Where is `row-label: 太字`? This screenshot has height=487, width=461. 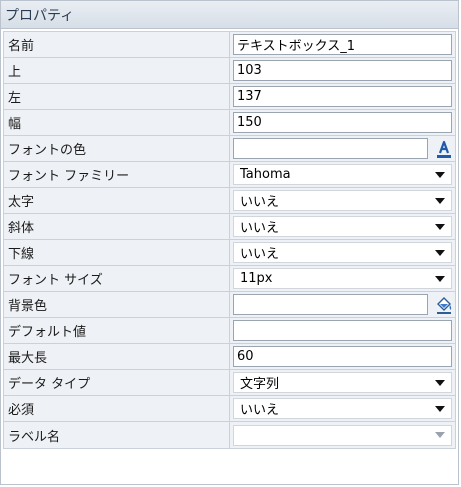 row-label: 太字 is located at coordinates (117, 200).